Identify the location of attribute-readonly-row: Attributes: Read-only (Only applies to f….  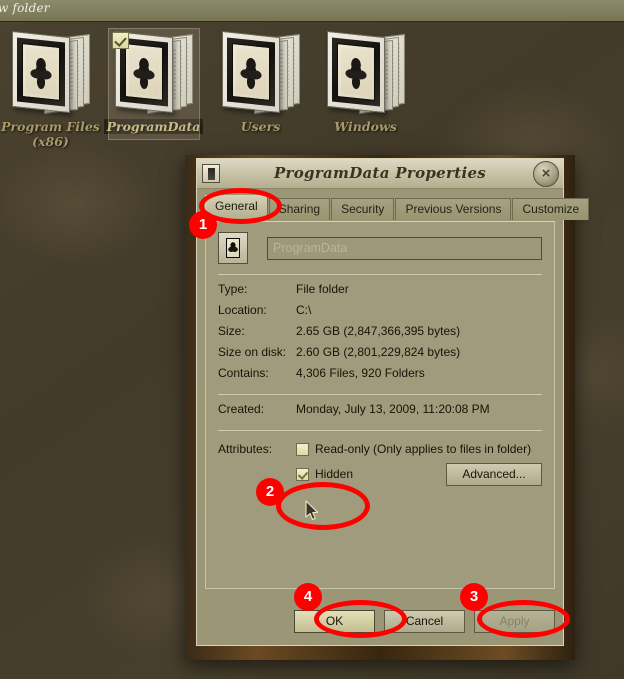
(380, 449).